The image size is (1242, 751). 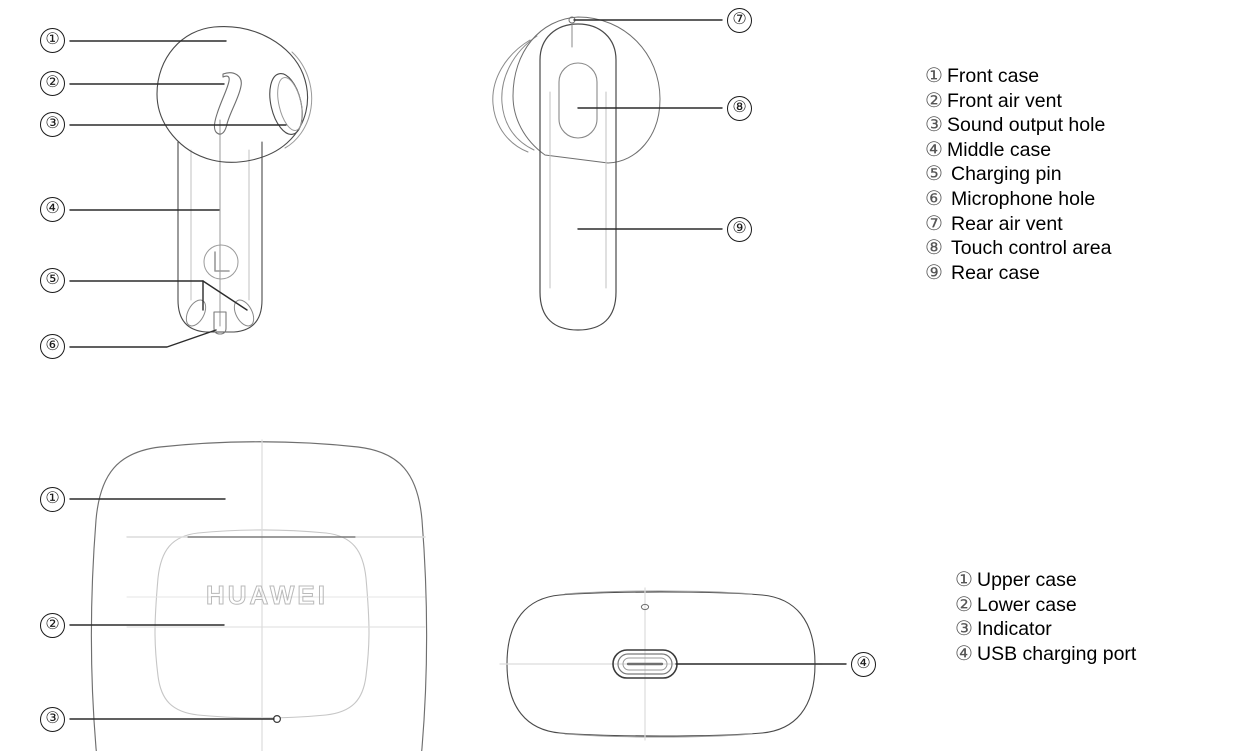 I want to click on case-bottom-view, so click(x=673, y=664).